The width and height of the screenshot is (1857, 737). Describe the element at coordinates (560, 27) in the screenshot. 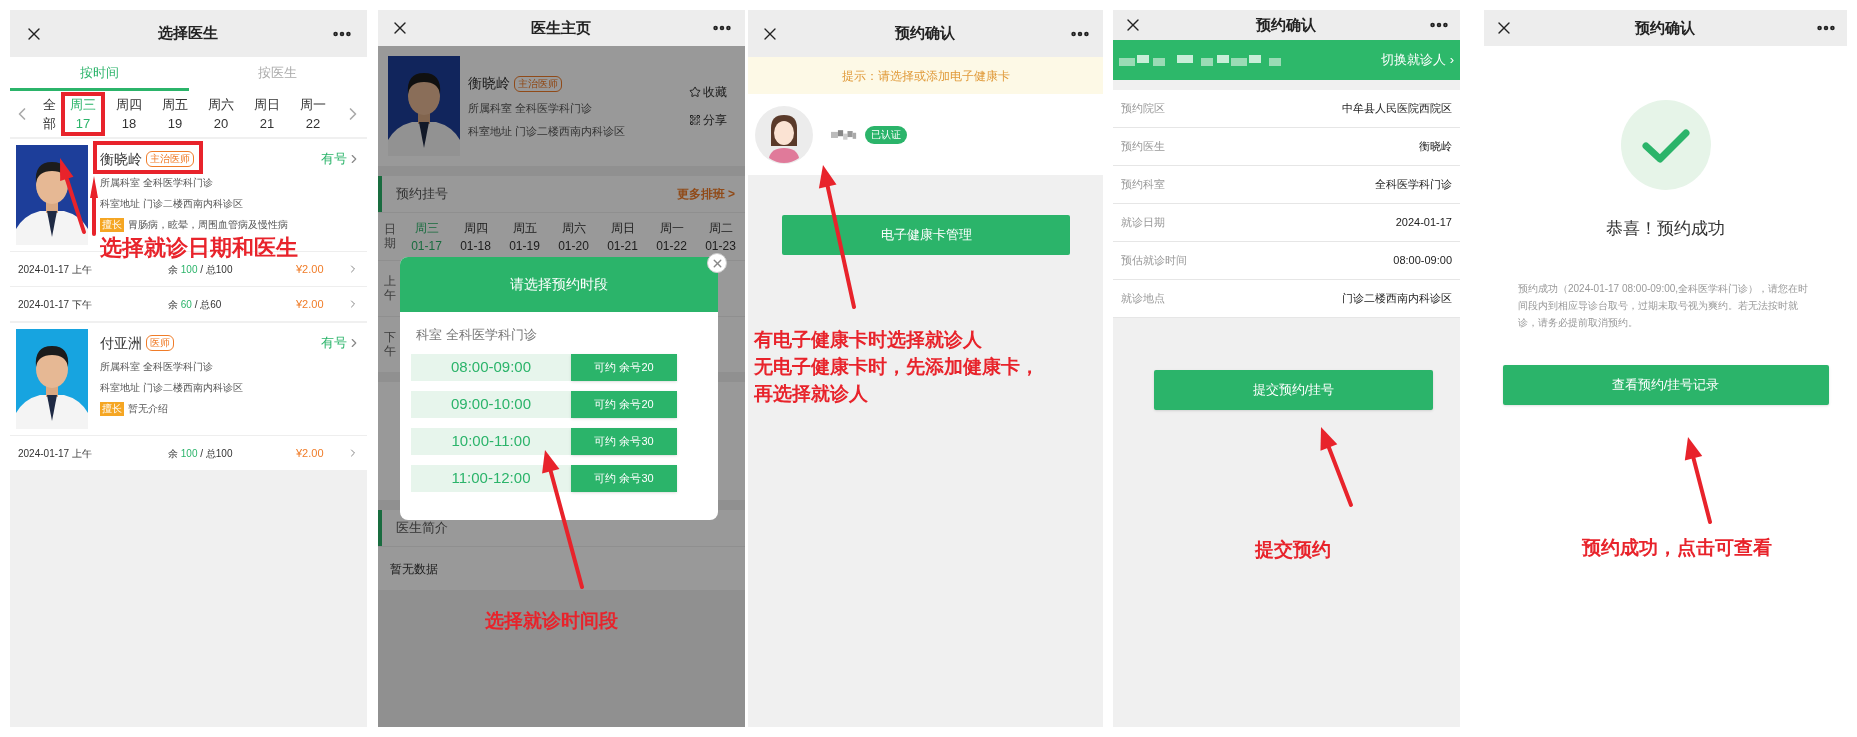

I see `window-title: 医生主页` at that location.